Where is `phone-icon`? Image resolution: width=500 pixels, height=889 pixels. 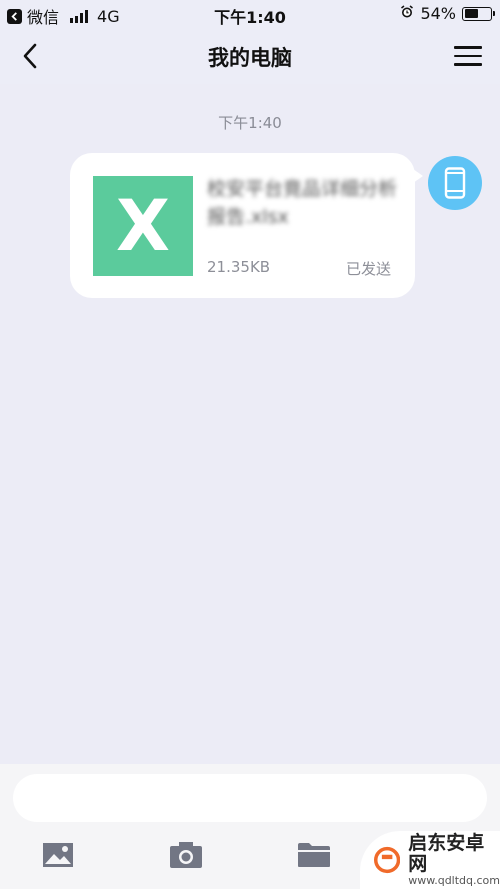 phone-icon is located at coordinates (455, 183).